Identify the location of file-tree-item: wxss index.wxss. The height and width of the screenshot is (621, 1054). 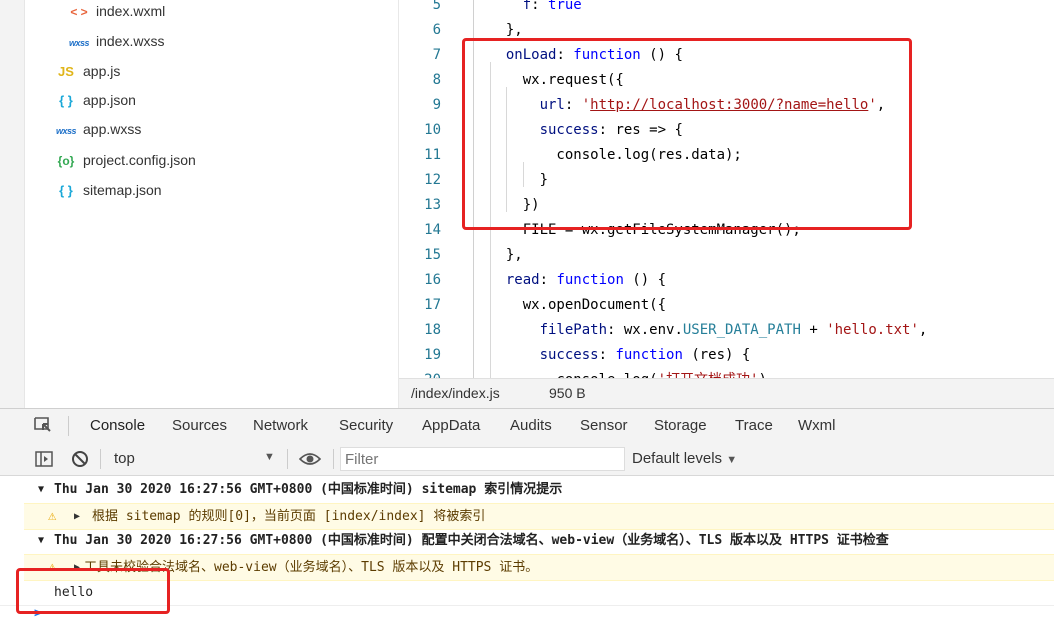
(116, 41).